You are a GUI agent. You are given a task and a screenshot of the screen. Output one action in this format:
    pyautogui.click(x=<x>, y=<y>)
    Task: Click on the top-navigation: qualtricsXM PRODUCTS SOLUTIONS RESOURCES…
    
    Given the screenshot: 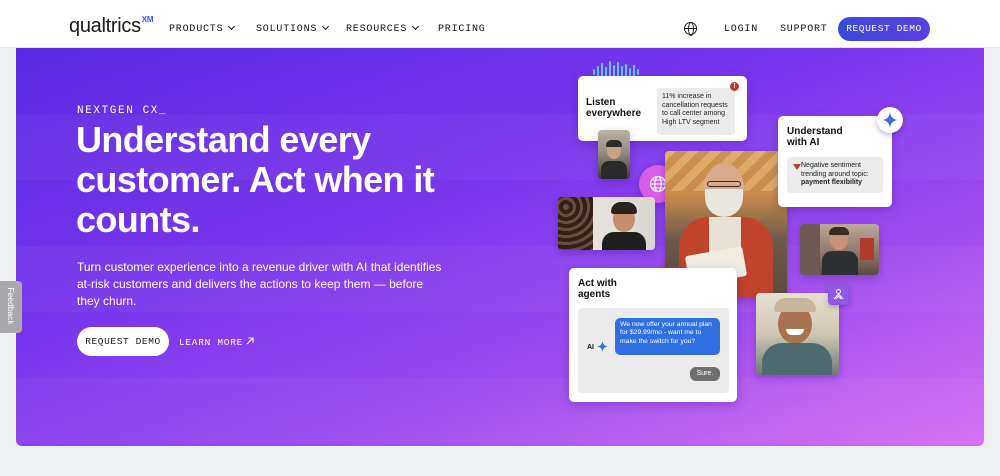 What is the action you would take?
    pyautogui.click(x=500, y=24)
    